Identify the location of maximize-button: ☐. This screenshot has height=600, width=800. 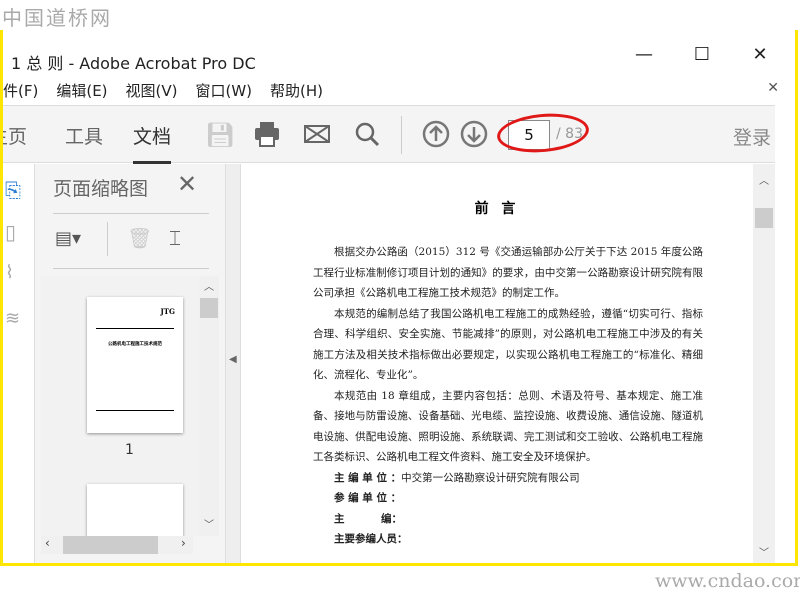
(702, 56).